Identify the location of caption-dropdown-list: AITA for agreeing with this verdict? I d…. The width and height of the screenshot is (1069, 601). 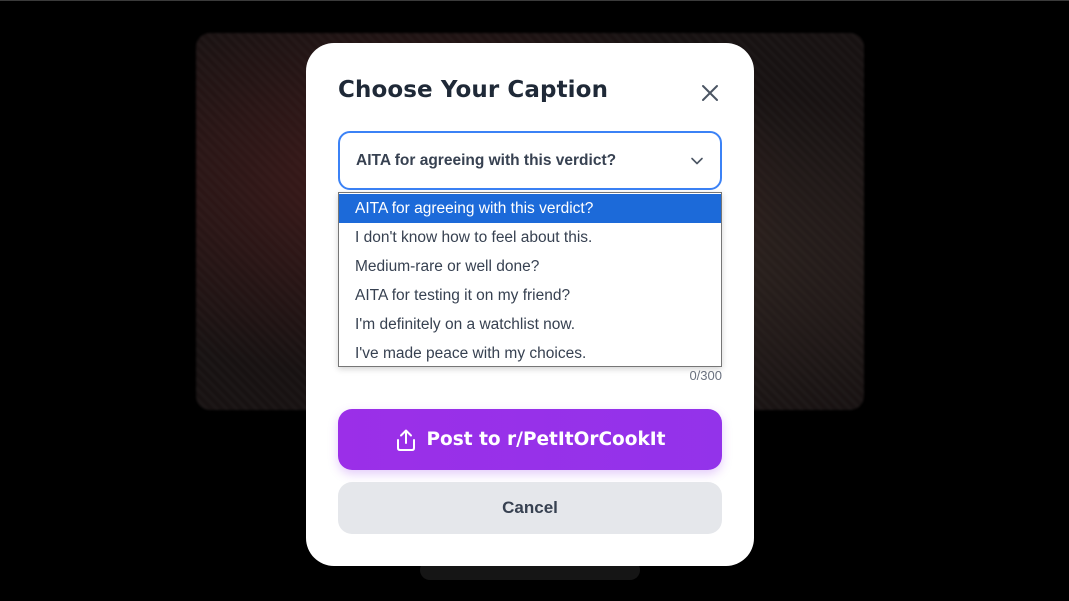
(530, 279).